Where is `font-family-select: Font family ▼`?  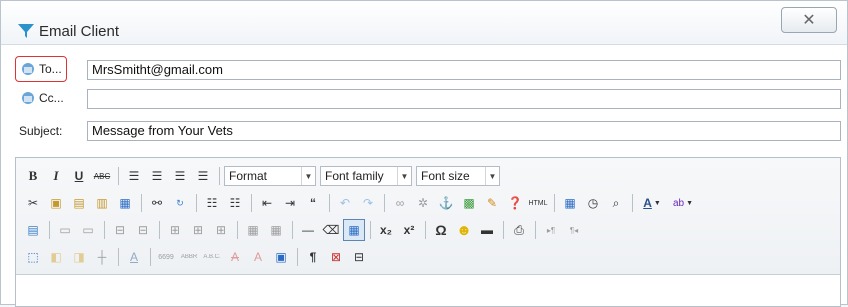 font-family-select: Font family ▼ is located at coordinates (366, 176).